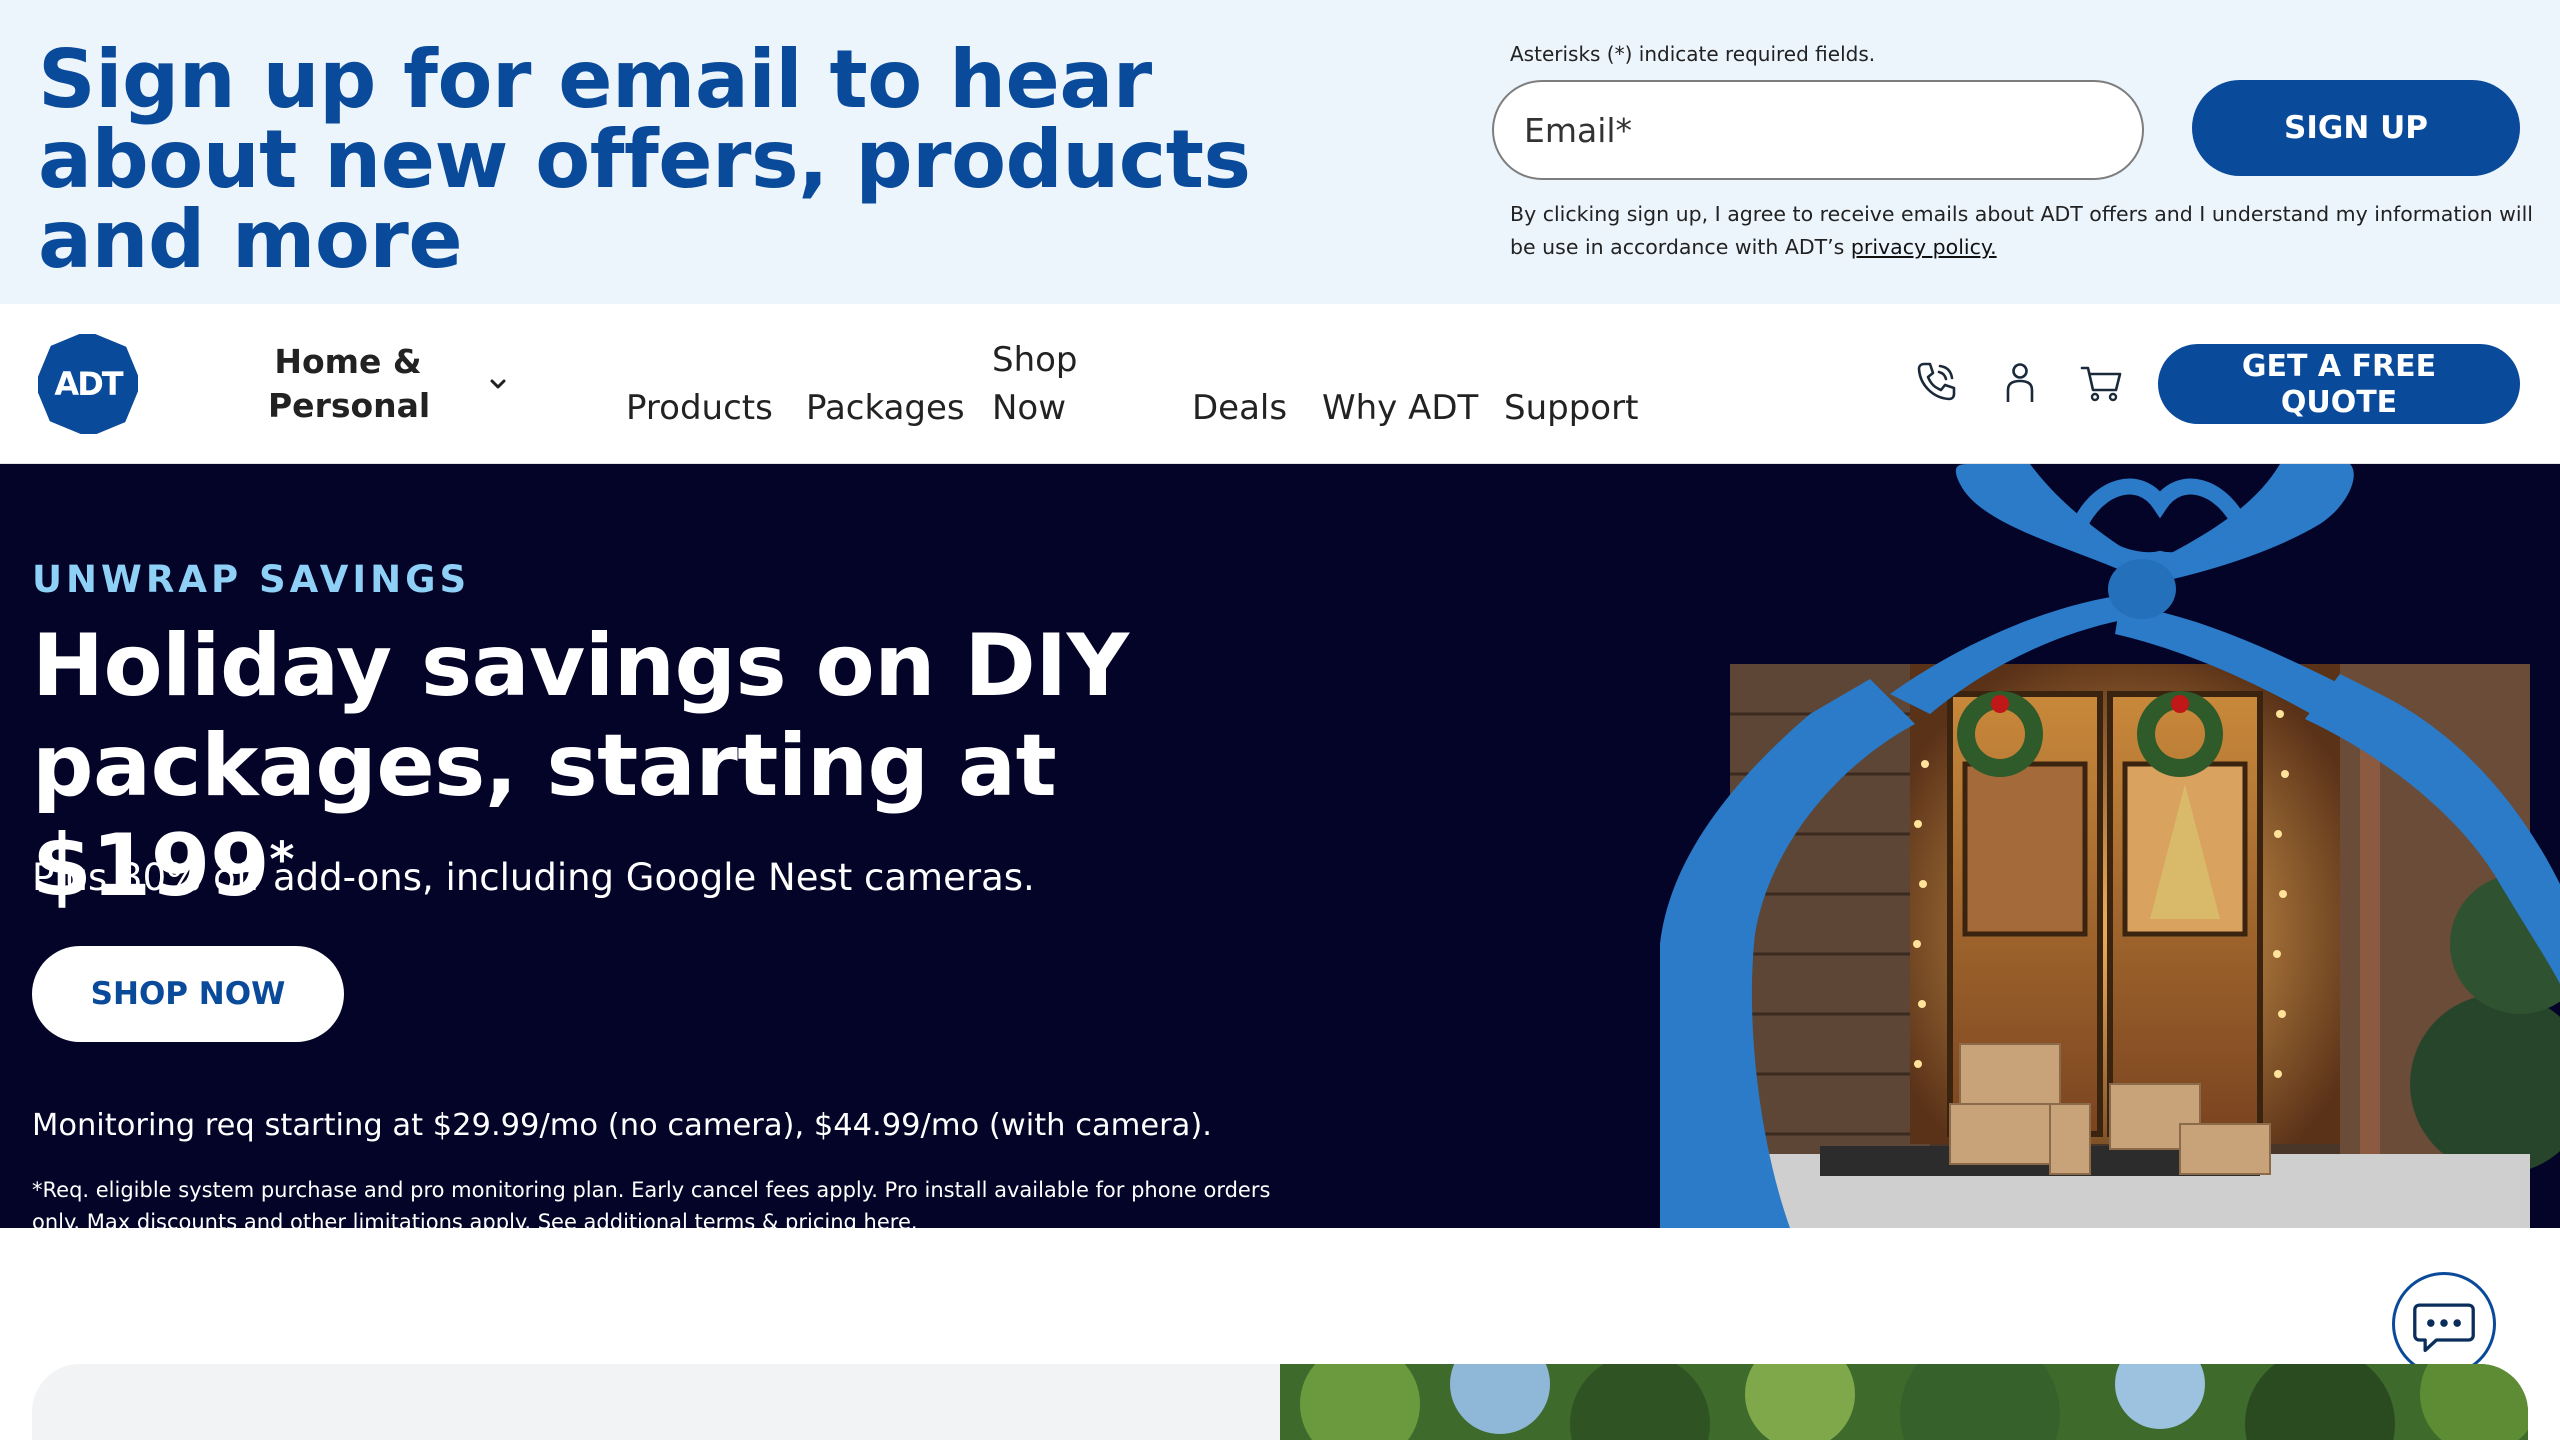 This screenshot has height=1440, width=2560. What do you see at coordinates (1936, 382) in the screenshot?
I see `phone-icon` at bounding box center [1936, 382].